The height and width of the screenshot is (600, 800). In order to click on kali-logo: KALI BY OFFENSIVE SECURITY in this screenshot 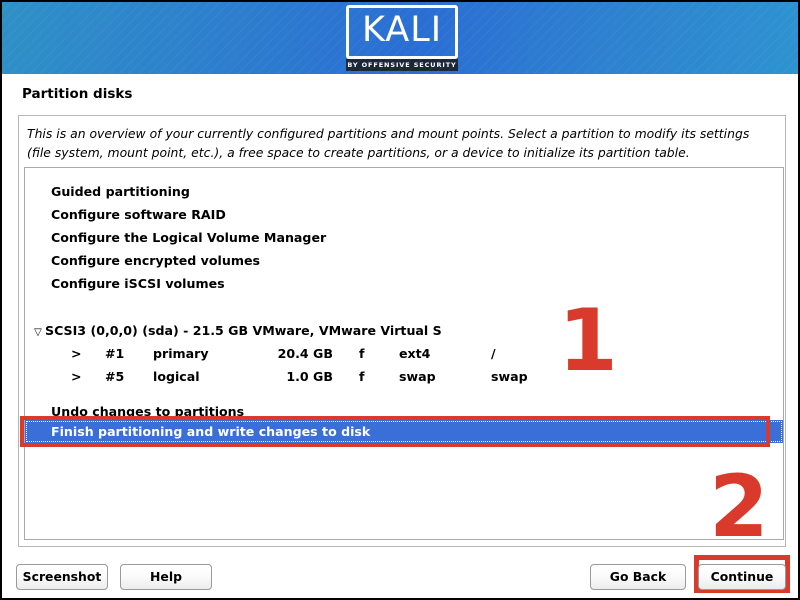, I will do `click(402, 38)`.